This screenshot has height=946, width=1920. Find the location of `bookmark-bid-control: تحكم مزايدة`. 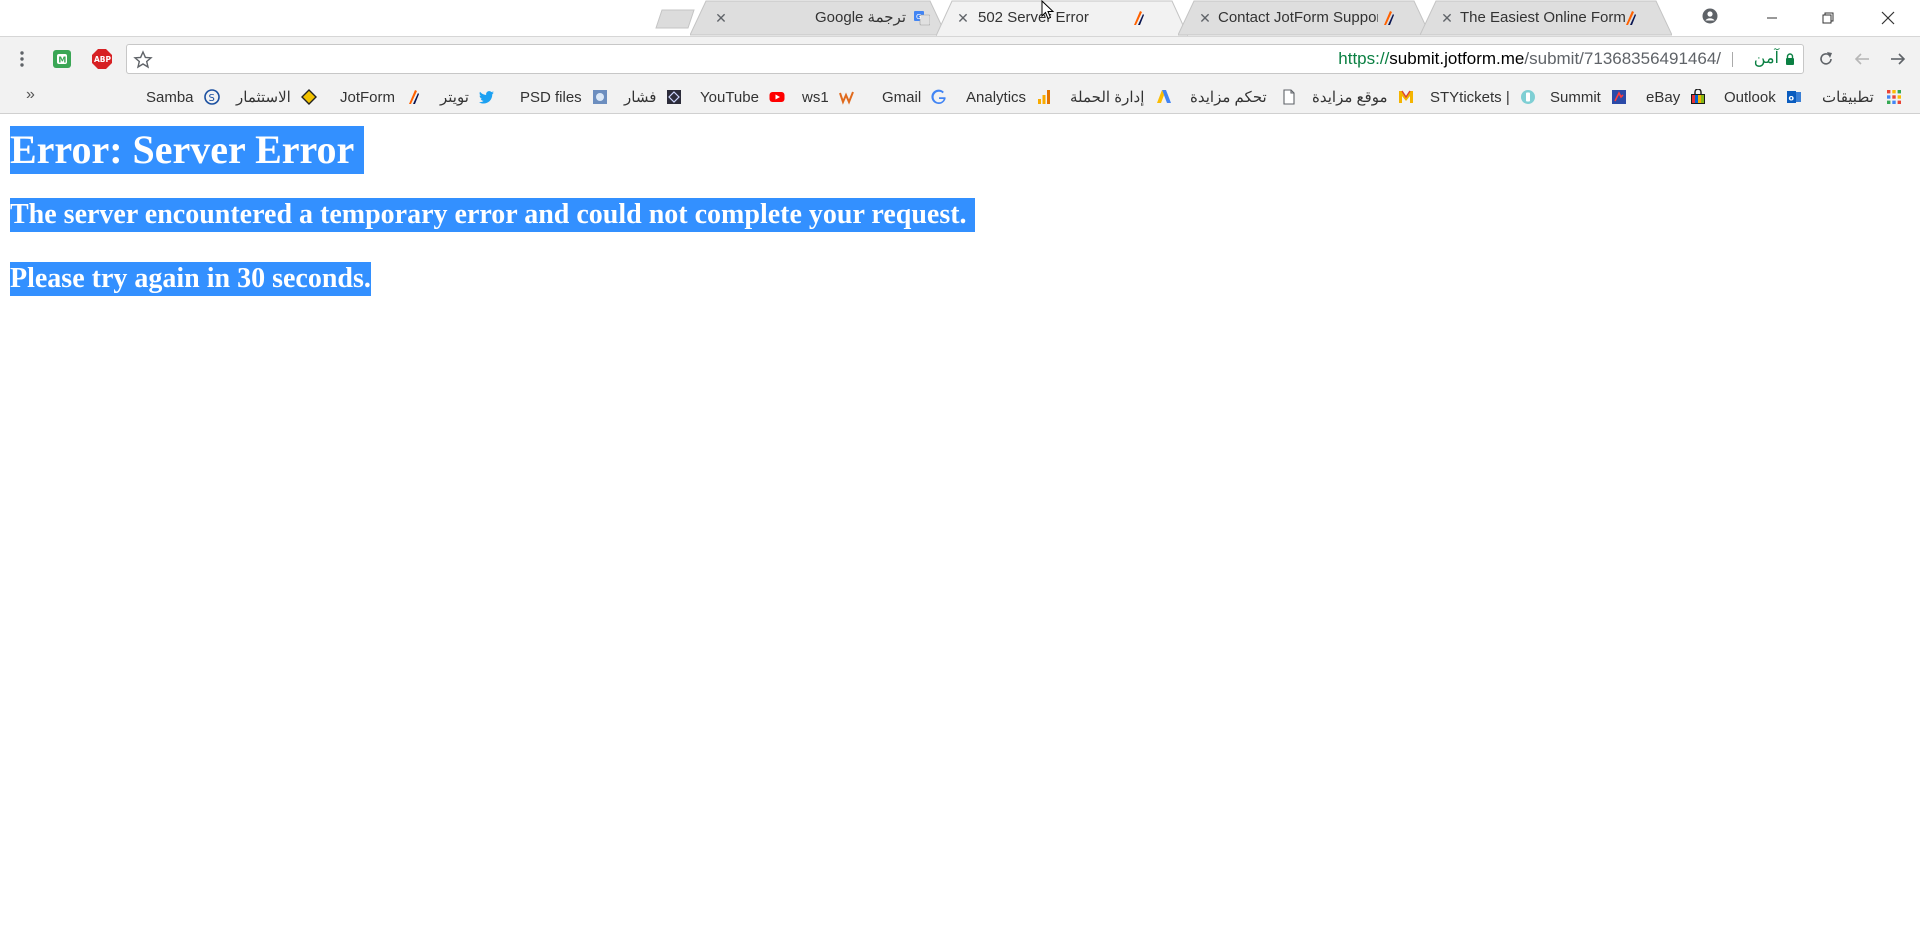

bookmark-bid-control: تحكم مزايدة is located at coordinates (1243, 97).